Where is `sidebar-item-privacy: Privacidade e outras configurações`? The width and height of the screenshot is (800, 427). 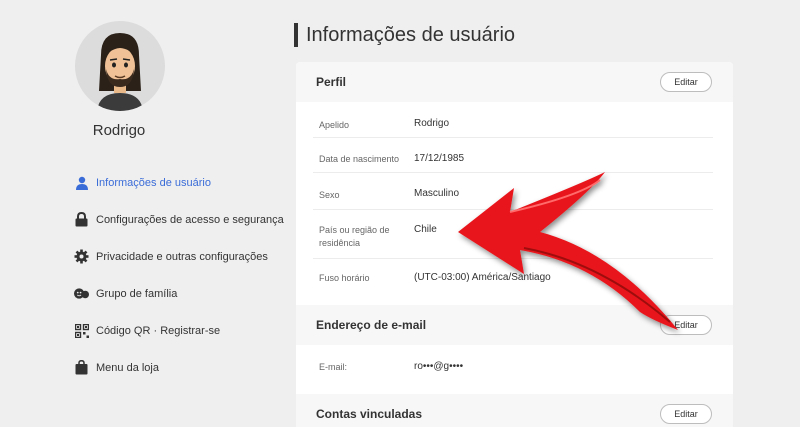 sidebar-item-privacy: Privacidade e outras configurações is located at coordinates (179, 256).